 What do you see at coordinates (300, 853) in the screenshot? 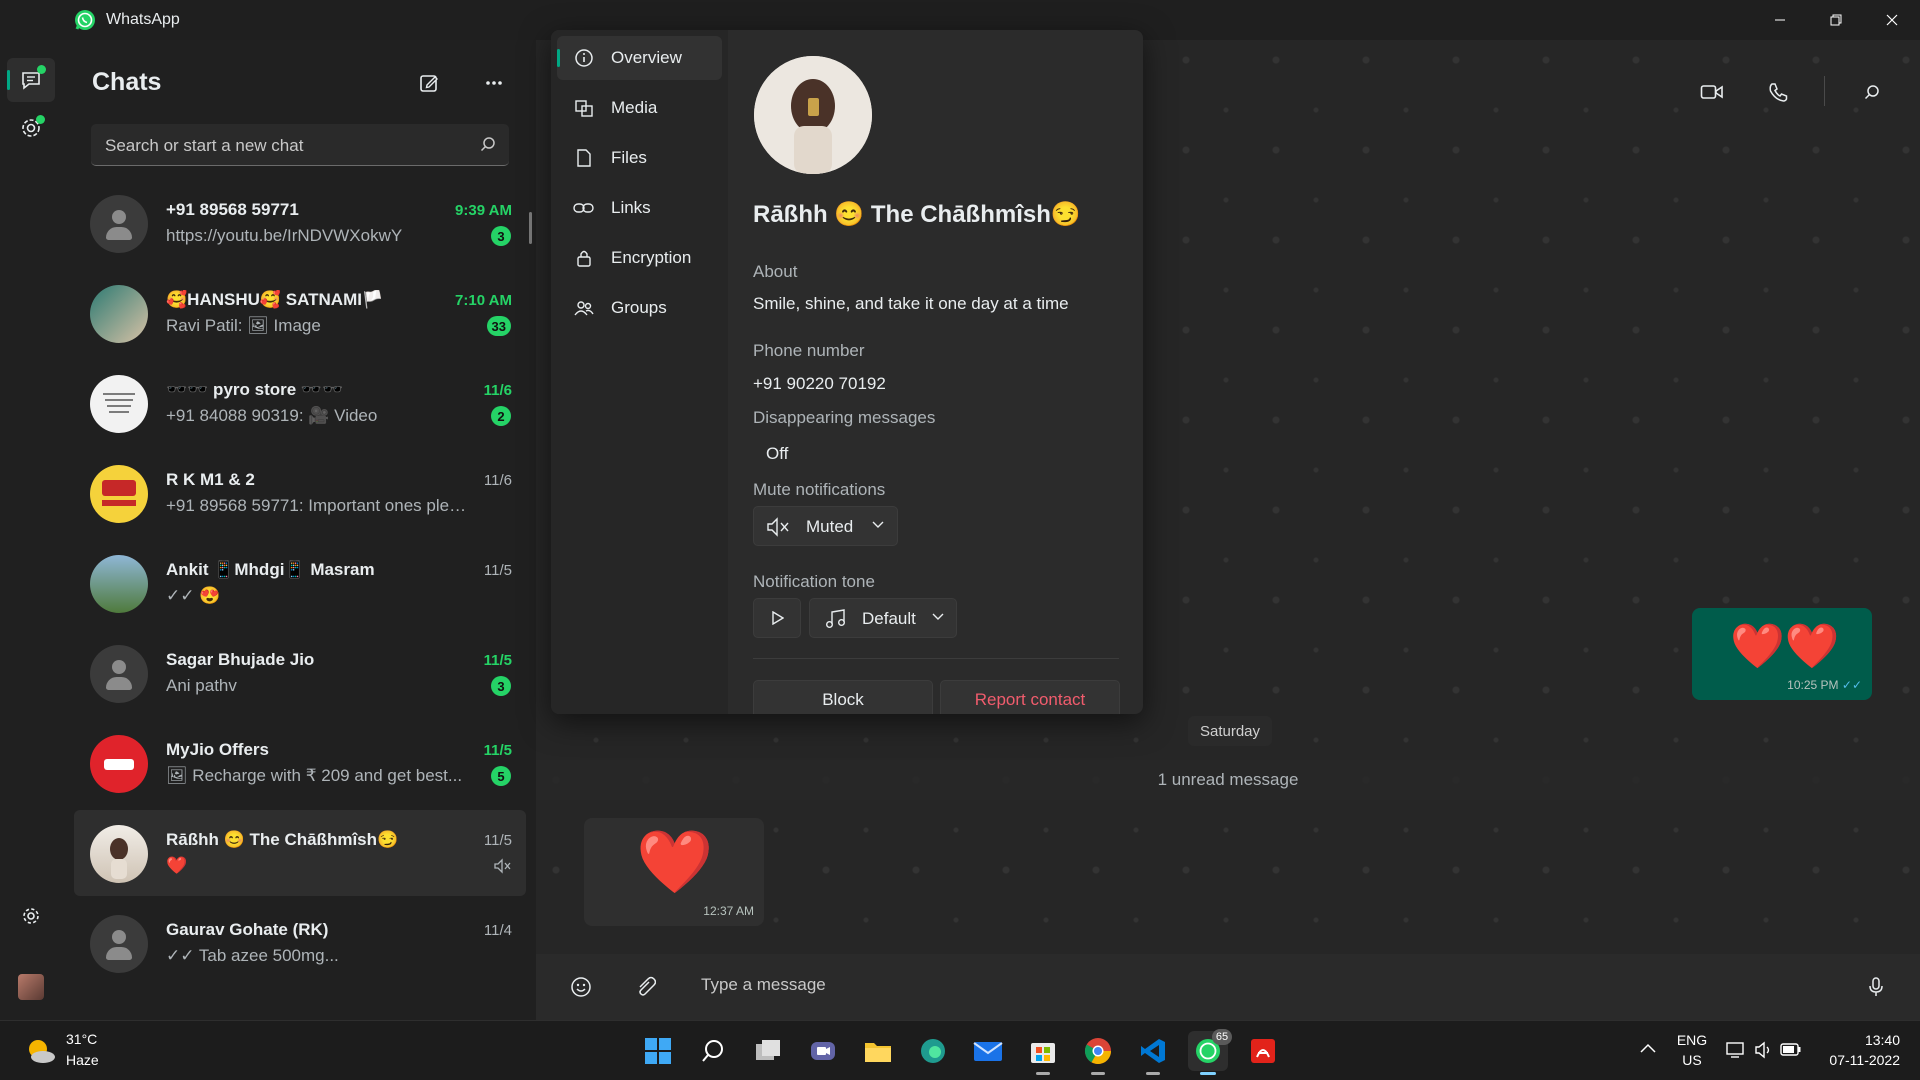
I see `chat-row-selected: Rāßhh 😊 The Chāßhmîsh😏 ❤️ 11/5` at bounding box center [300, 853].